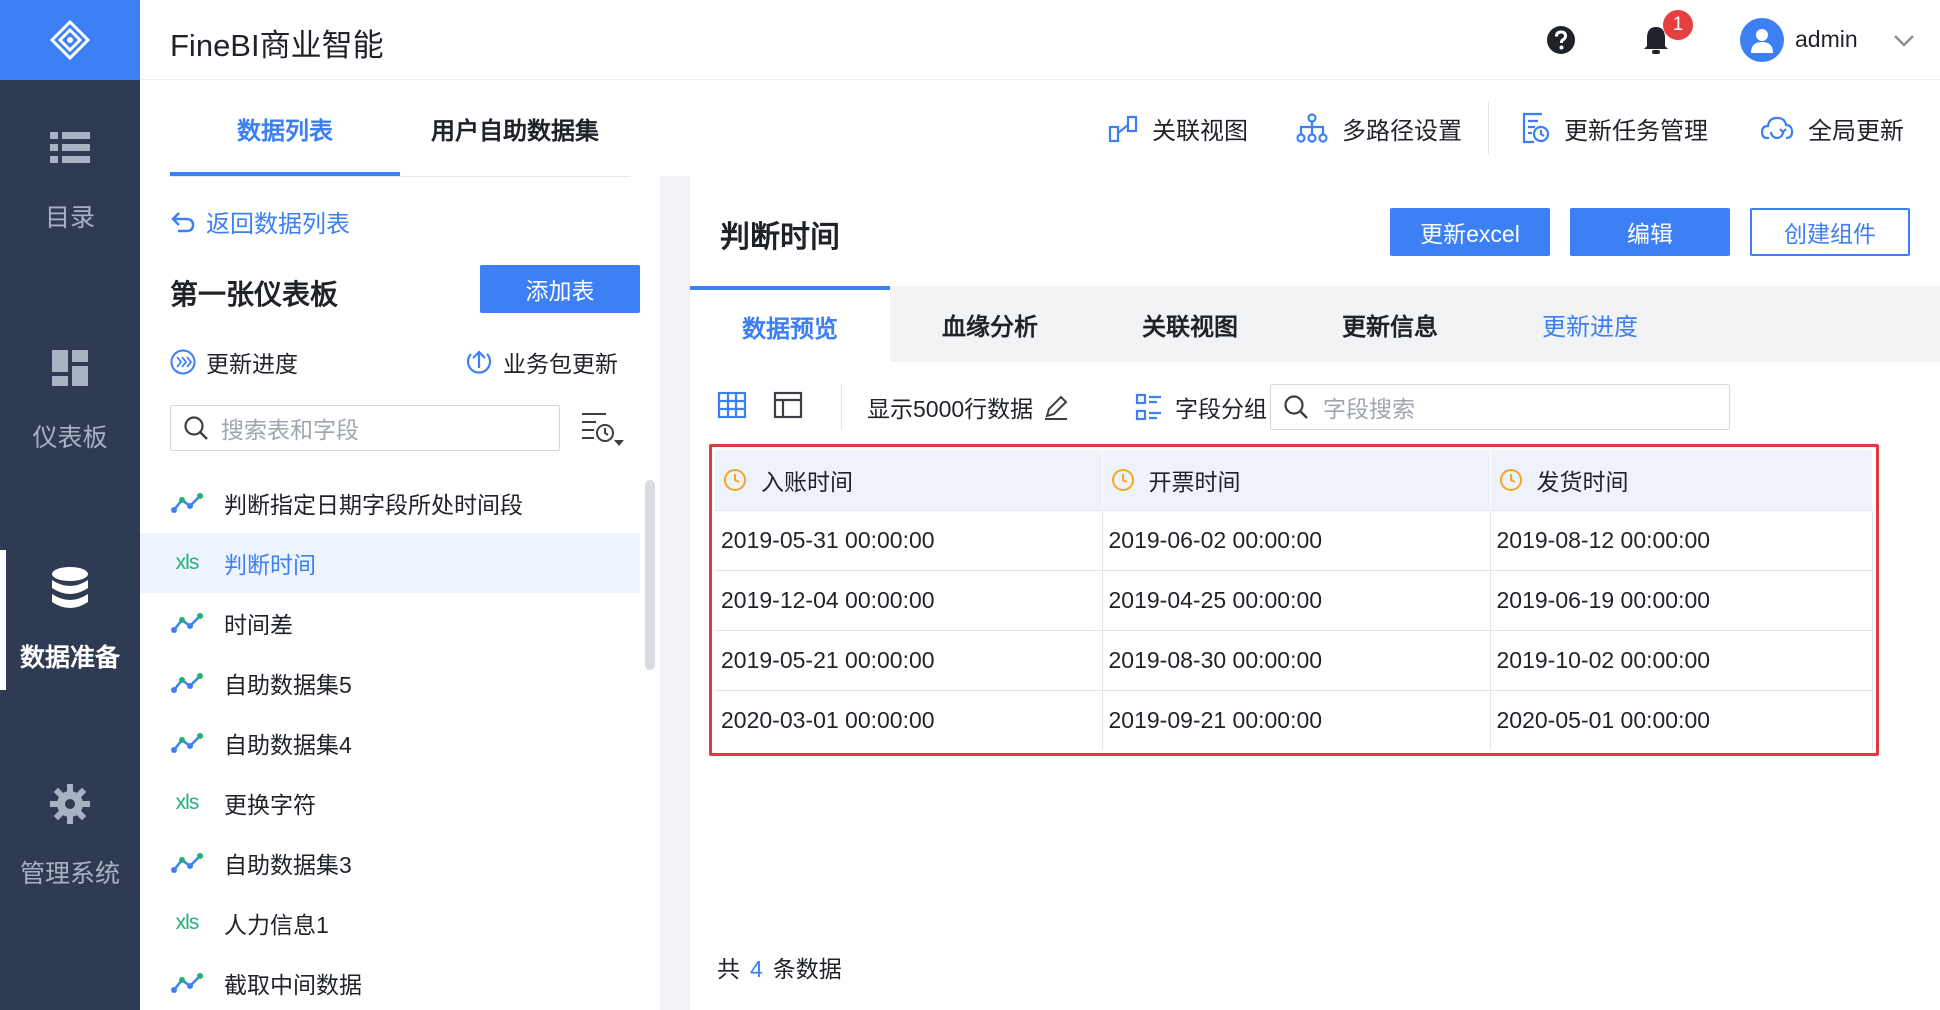 This screenshot has height=1010, width=1940. I want to click on field-group-icon, so click(1148, 407).